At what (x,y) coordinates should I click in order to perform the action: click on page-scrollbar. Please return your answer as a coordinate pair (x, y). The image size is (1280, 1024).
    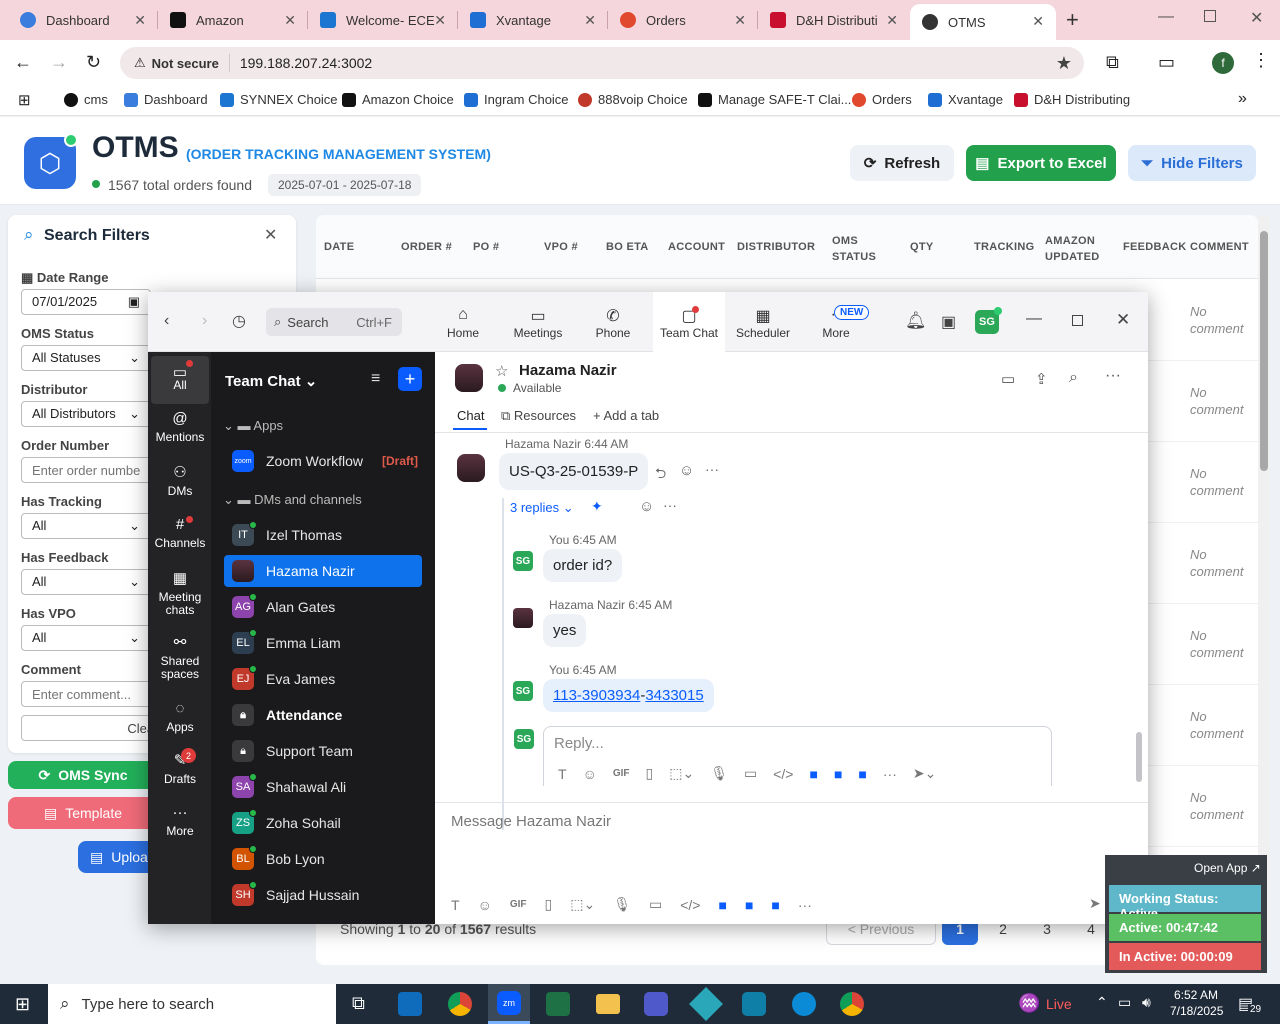
    Looking at the image, I should click on (1264, 580).